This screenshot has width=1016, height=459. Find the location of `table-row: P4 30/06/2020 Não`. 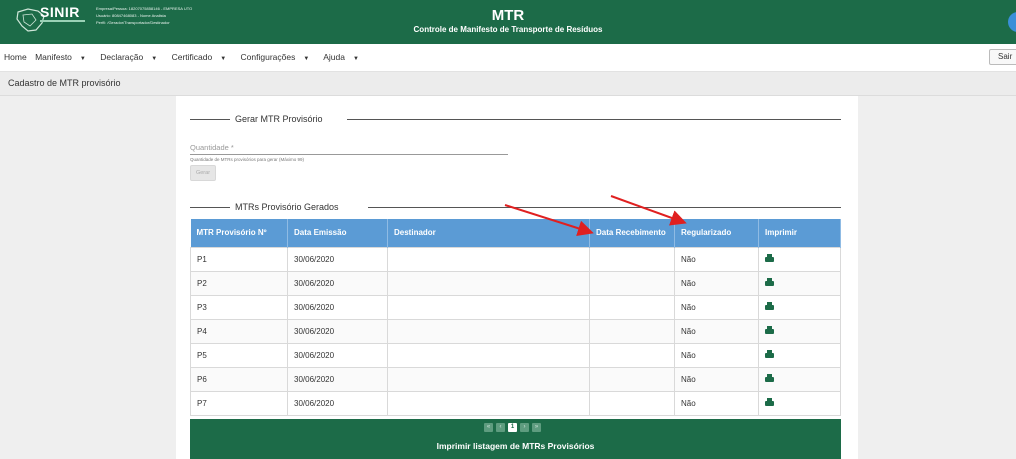

table-row: P4 30/06/2020 Não is located at coordinates (515, 331).